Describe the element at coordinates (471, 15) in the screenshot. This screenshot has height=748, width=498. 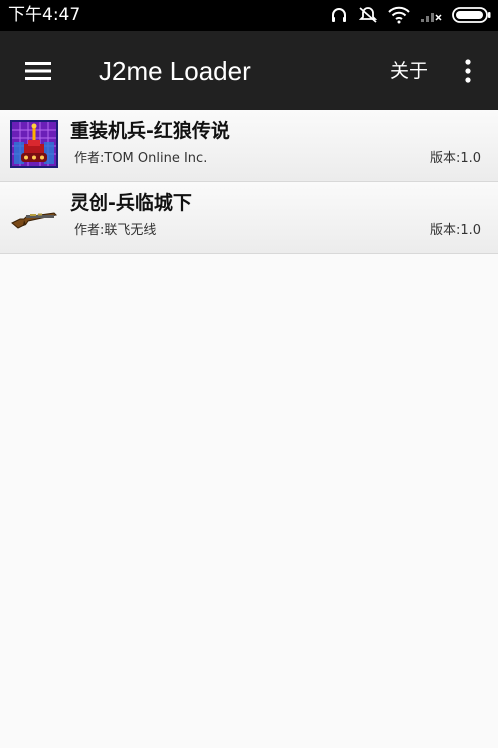
I see `battery-icon` at that location.